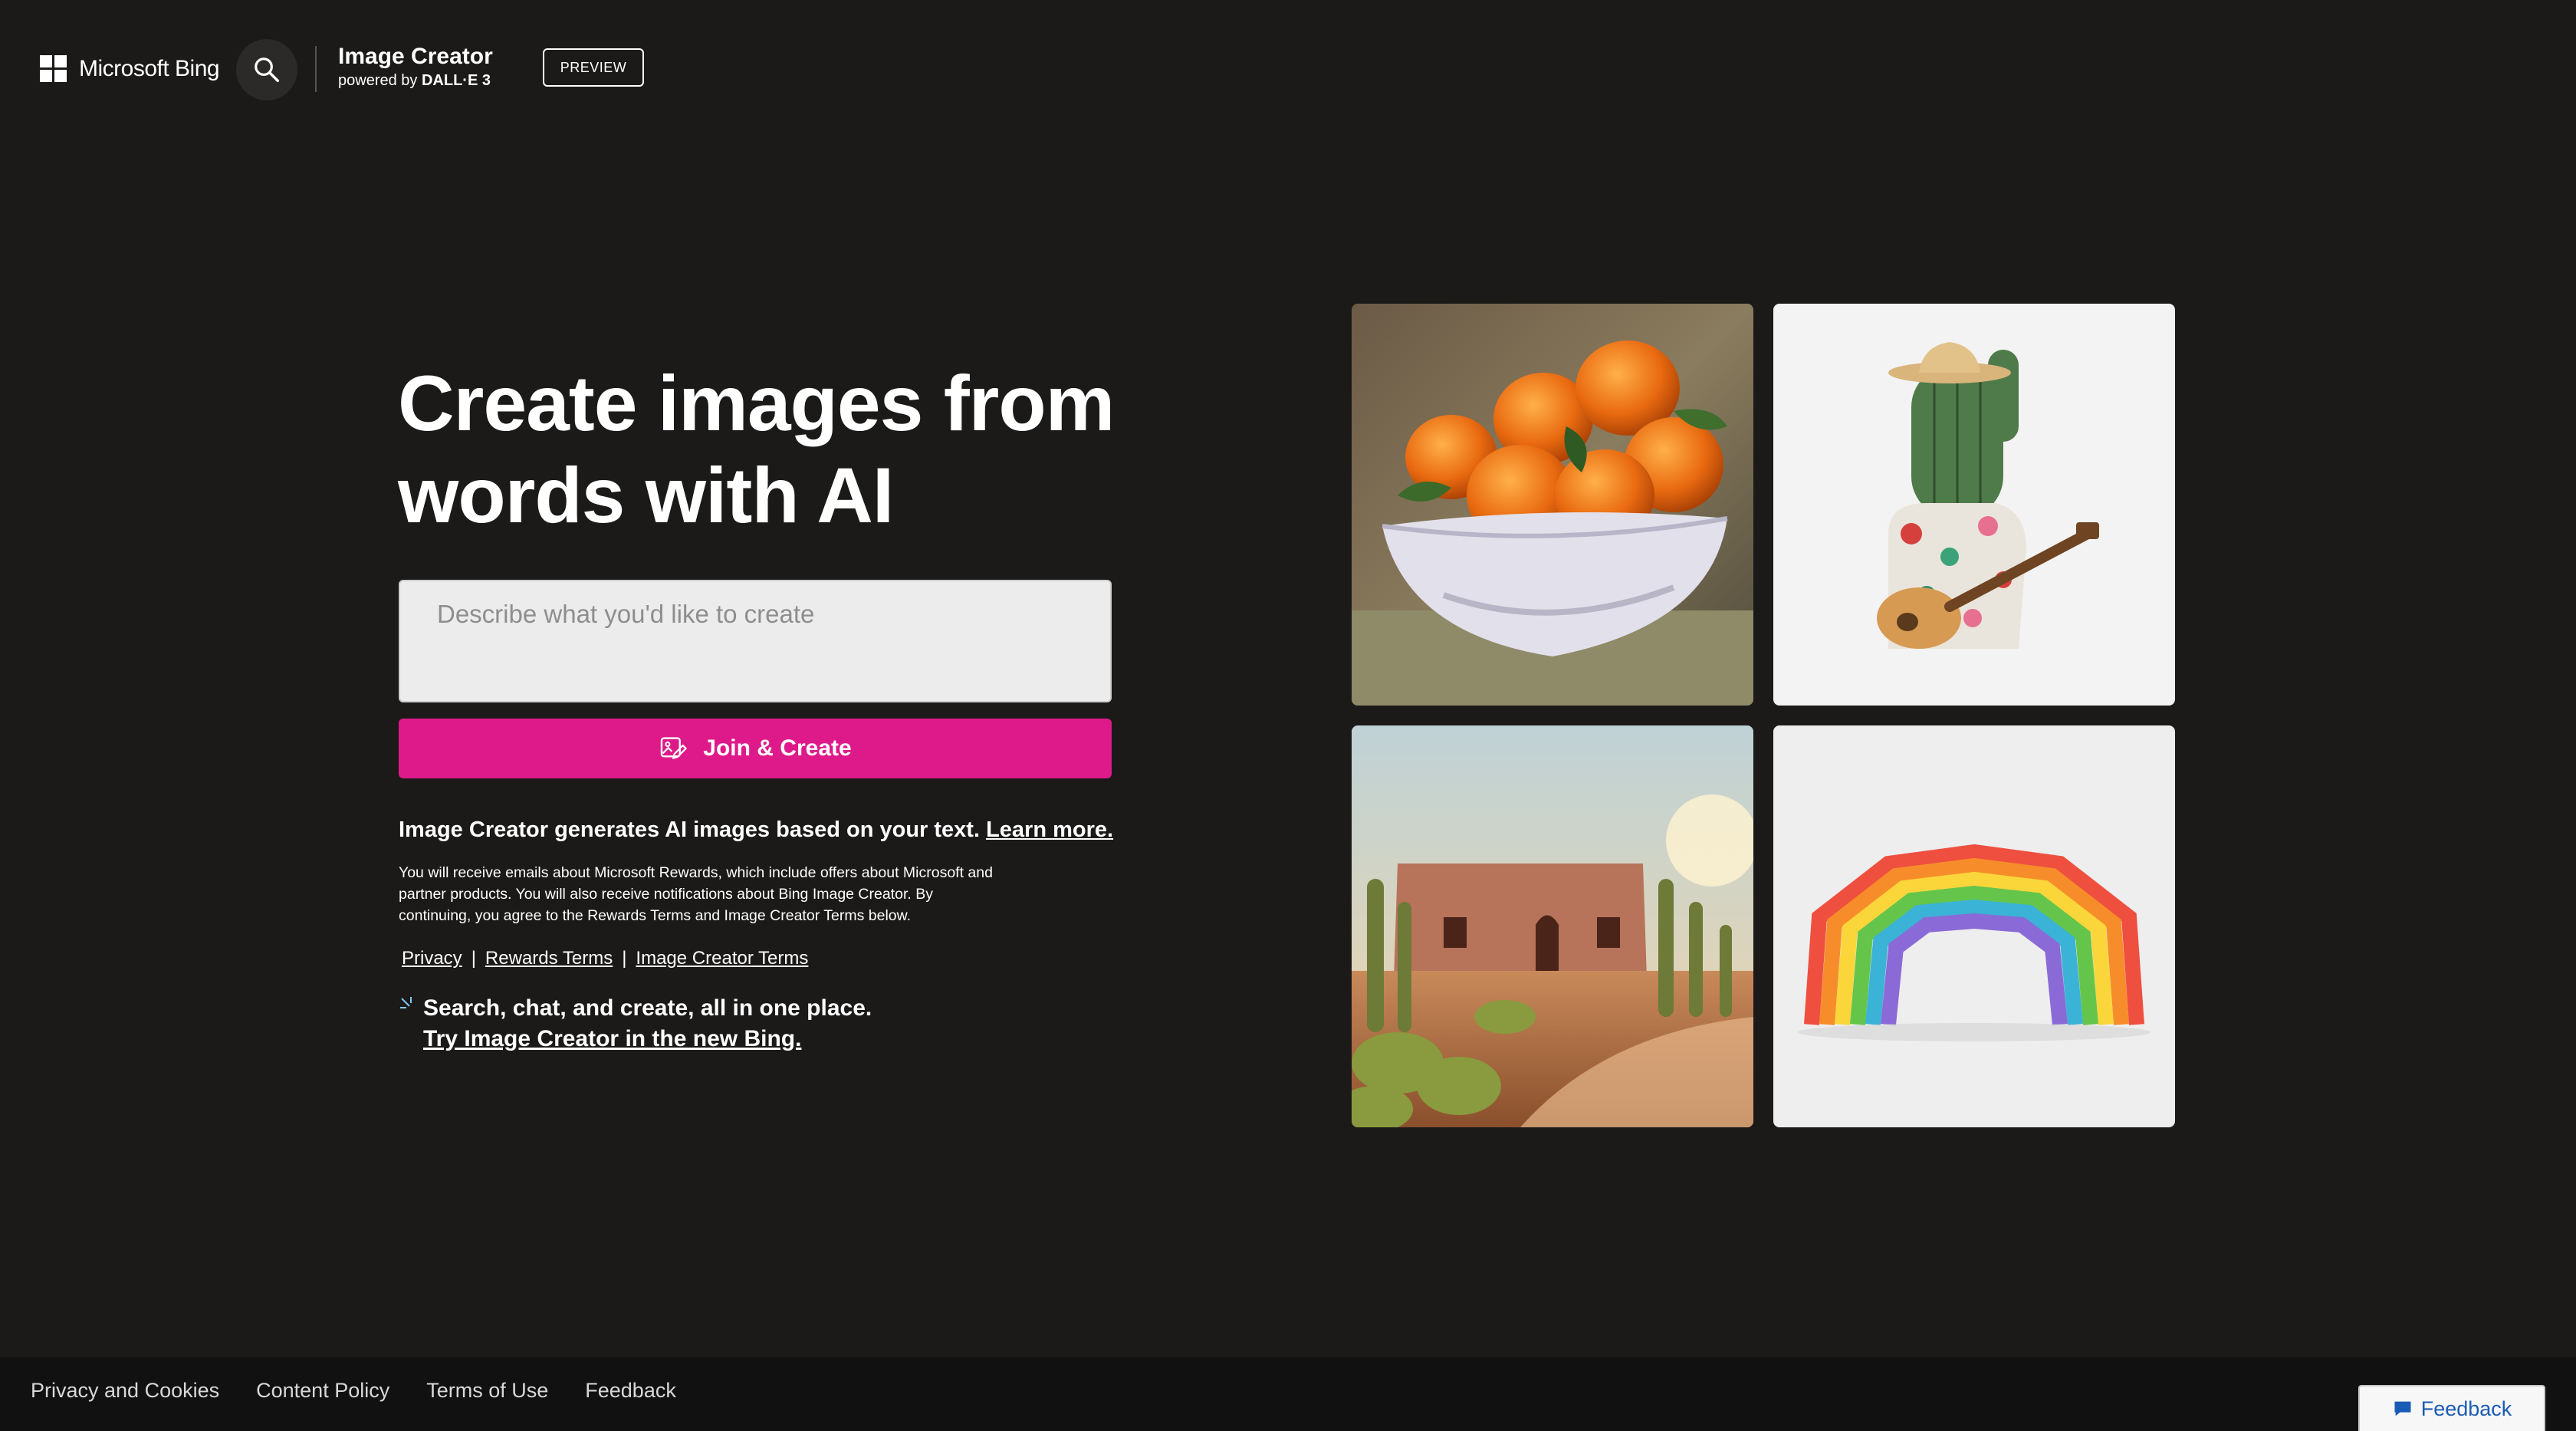 This screenshot has height=1431, width=2576. Describe the element at coordinates (316, 69) in the screenshot. I see `header-divider` at that location.